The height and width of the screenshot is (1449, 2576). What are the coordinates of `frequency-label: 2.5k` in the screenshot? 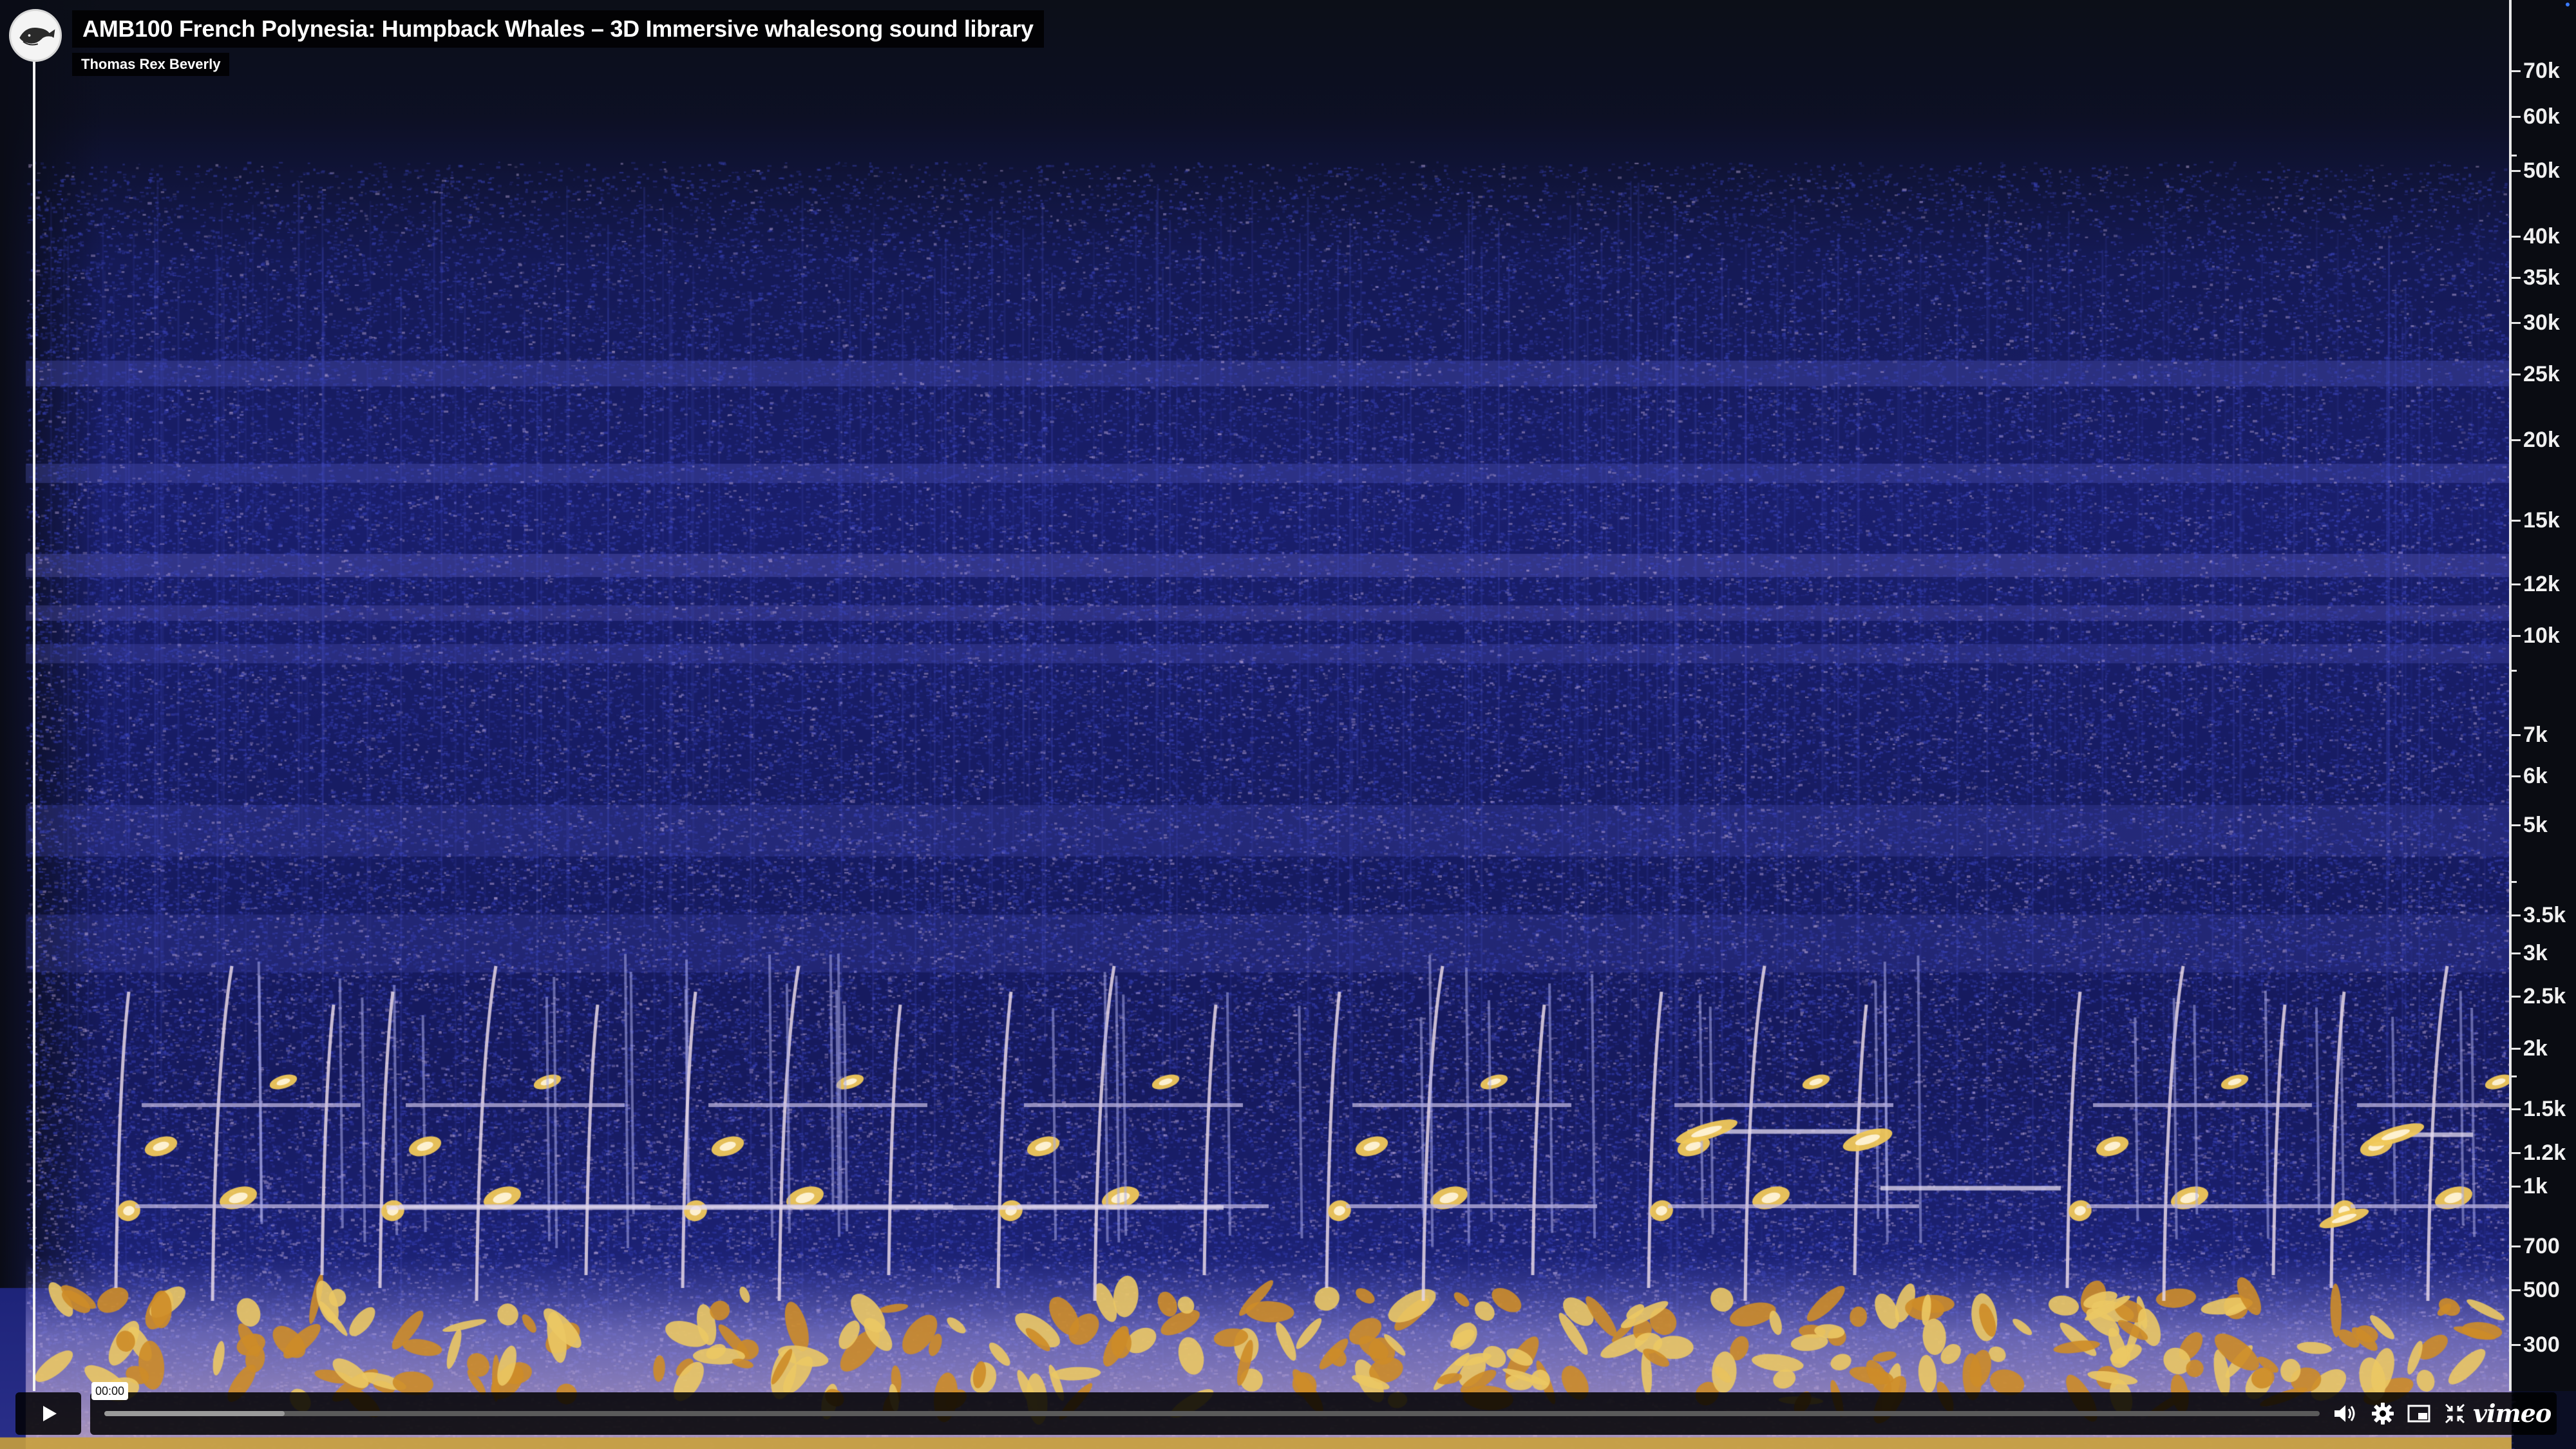 It's located at (2545, 997).